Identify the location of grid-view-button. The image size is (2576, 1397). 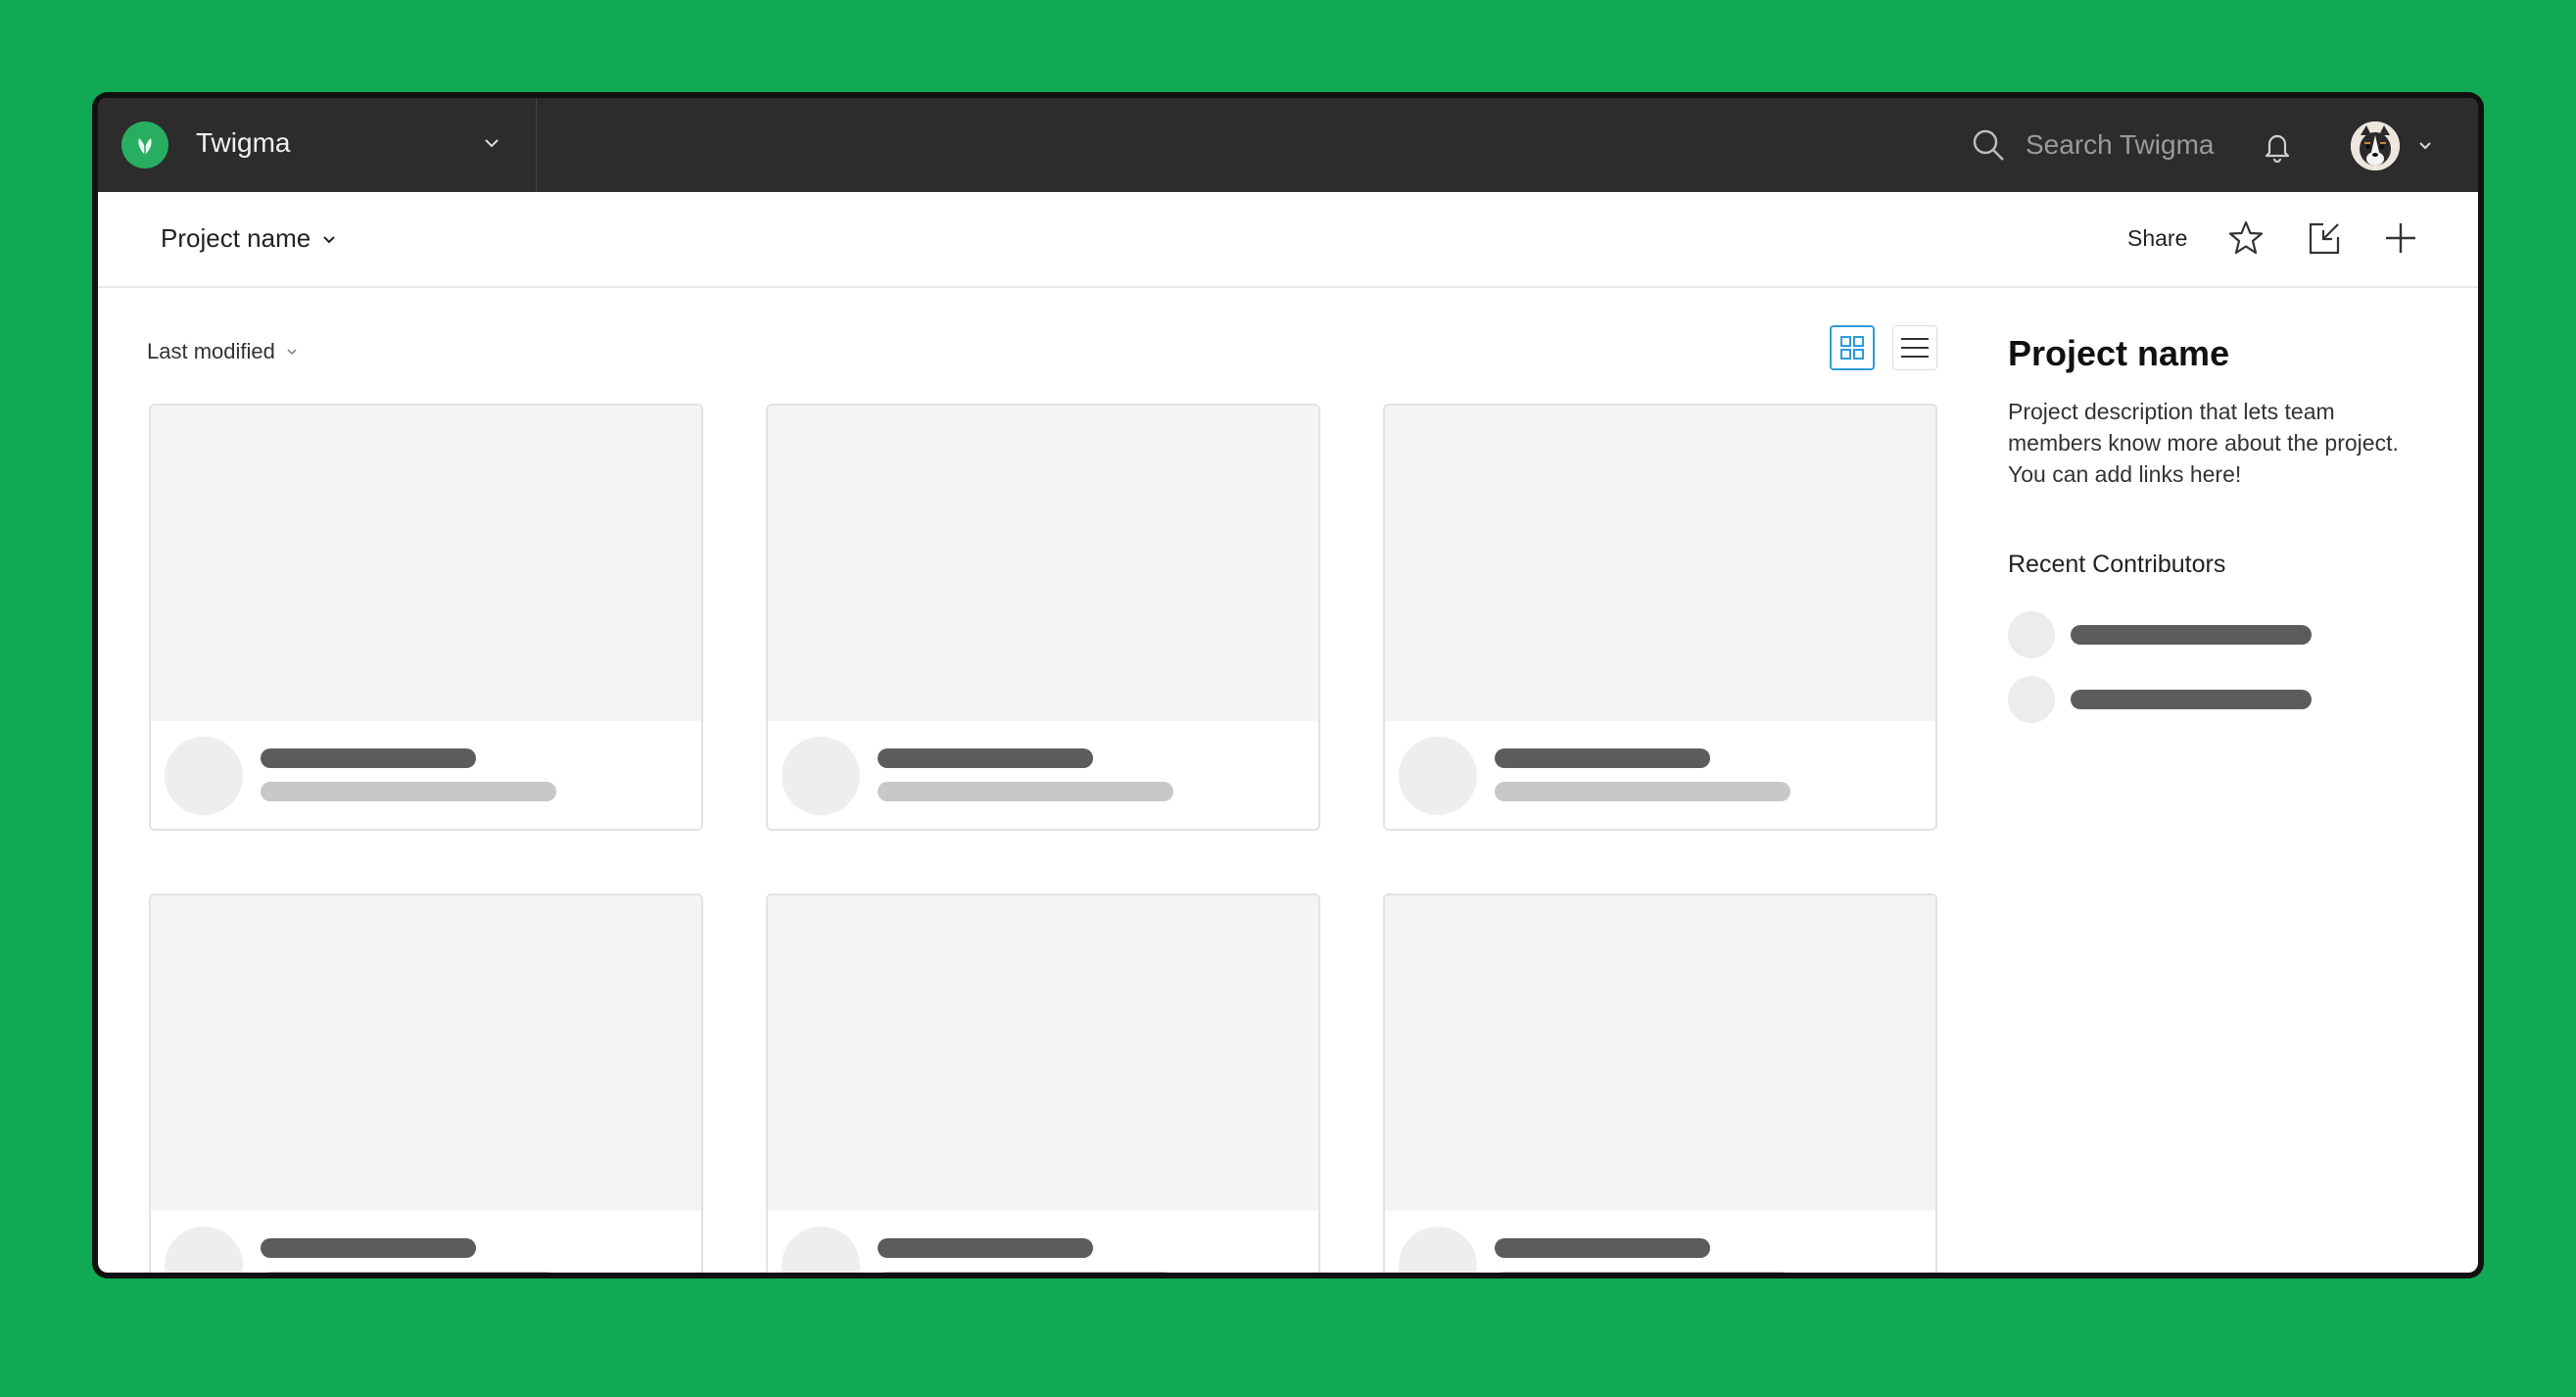
(1853, 347).